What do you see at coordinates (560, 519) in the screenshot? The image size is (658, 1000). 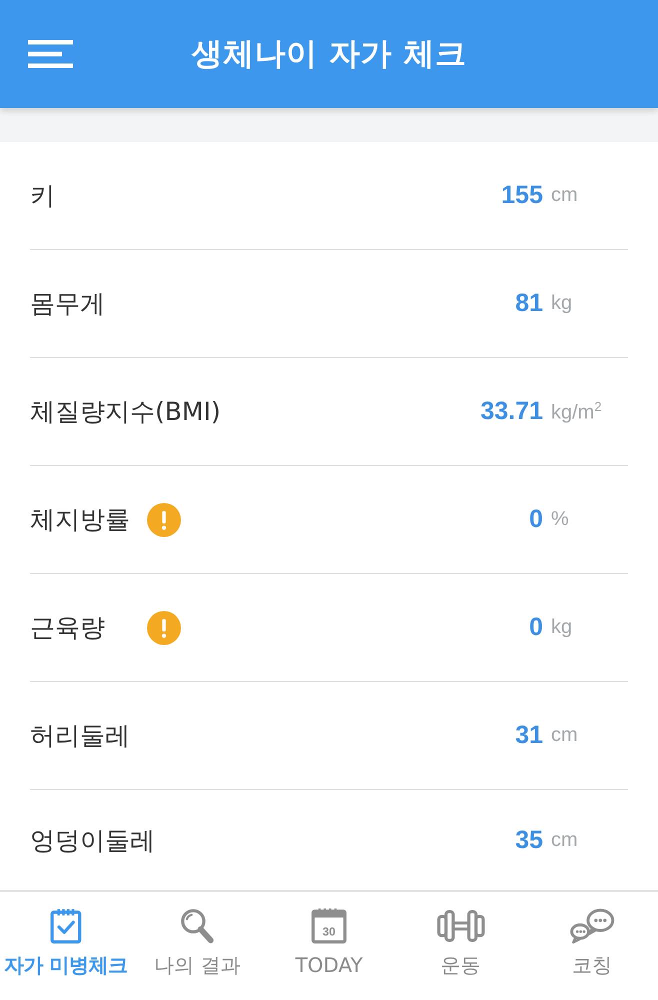 I see `unit-label: %` at bounding box center [560, 519].